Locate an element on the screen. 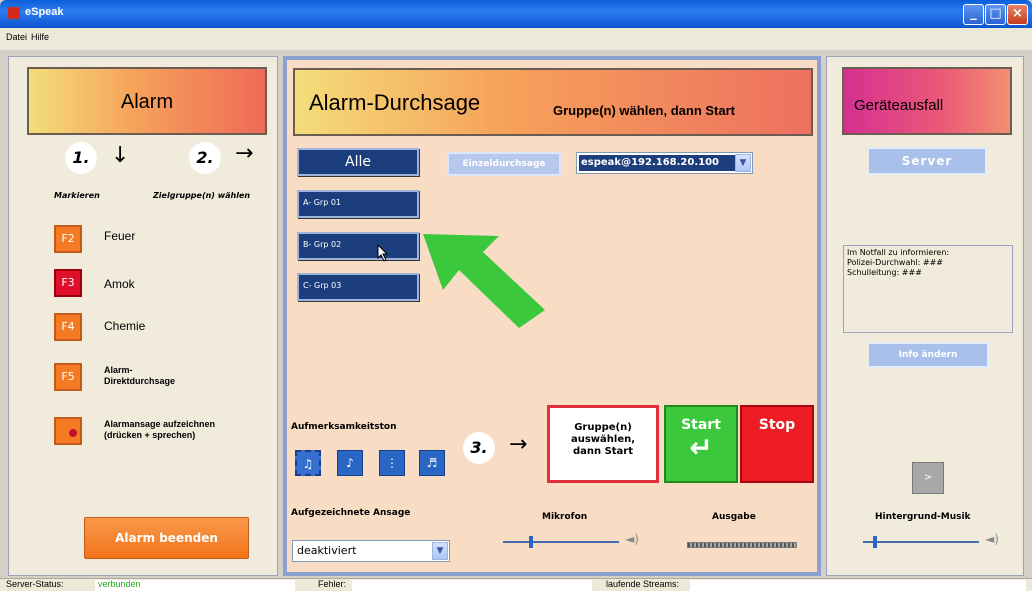  start-button: Start ↵ is located at coordinates (701, 444).